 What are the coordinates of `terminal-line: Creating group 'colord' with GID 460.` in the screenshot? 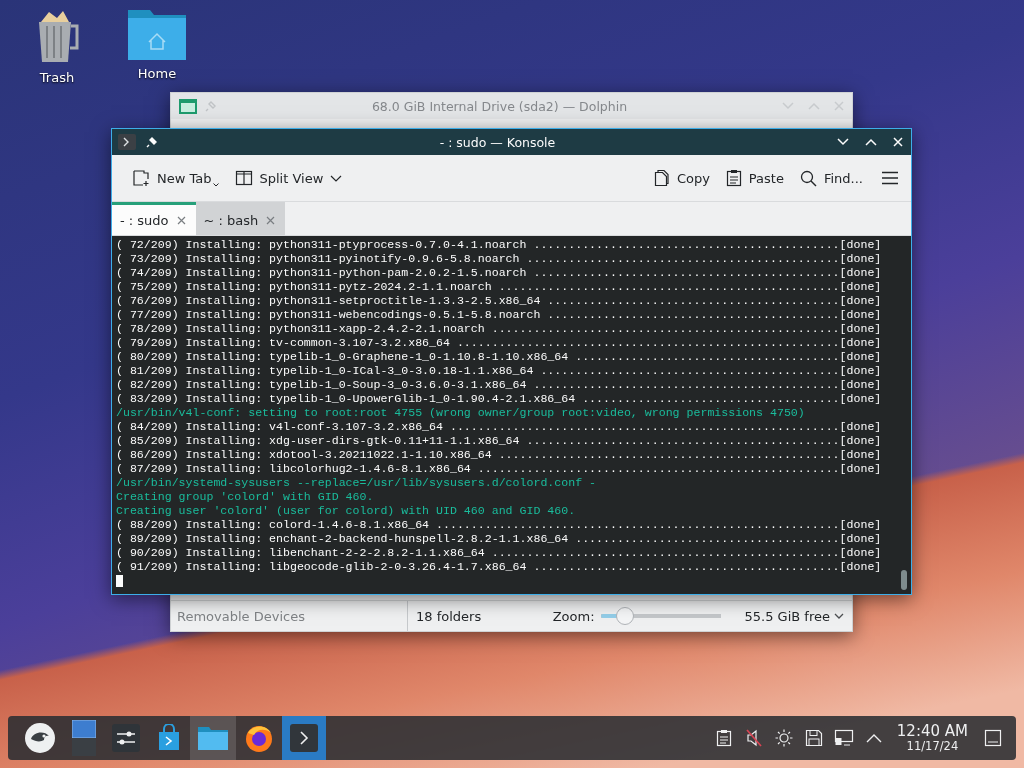 It's located at (245, 497).